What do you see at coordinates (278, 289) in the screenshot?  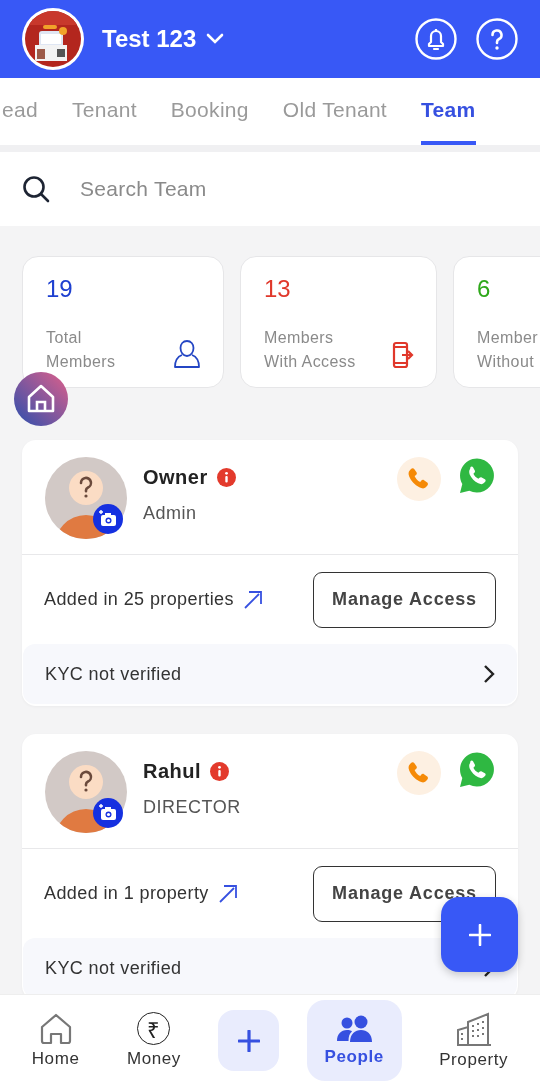 I see `stat-value: 13` at bounding box center [278, 289].